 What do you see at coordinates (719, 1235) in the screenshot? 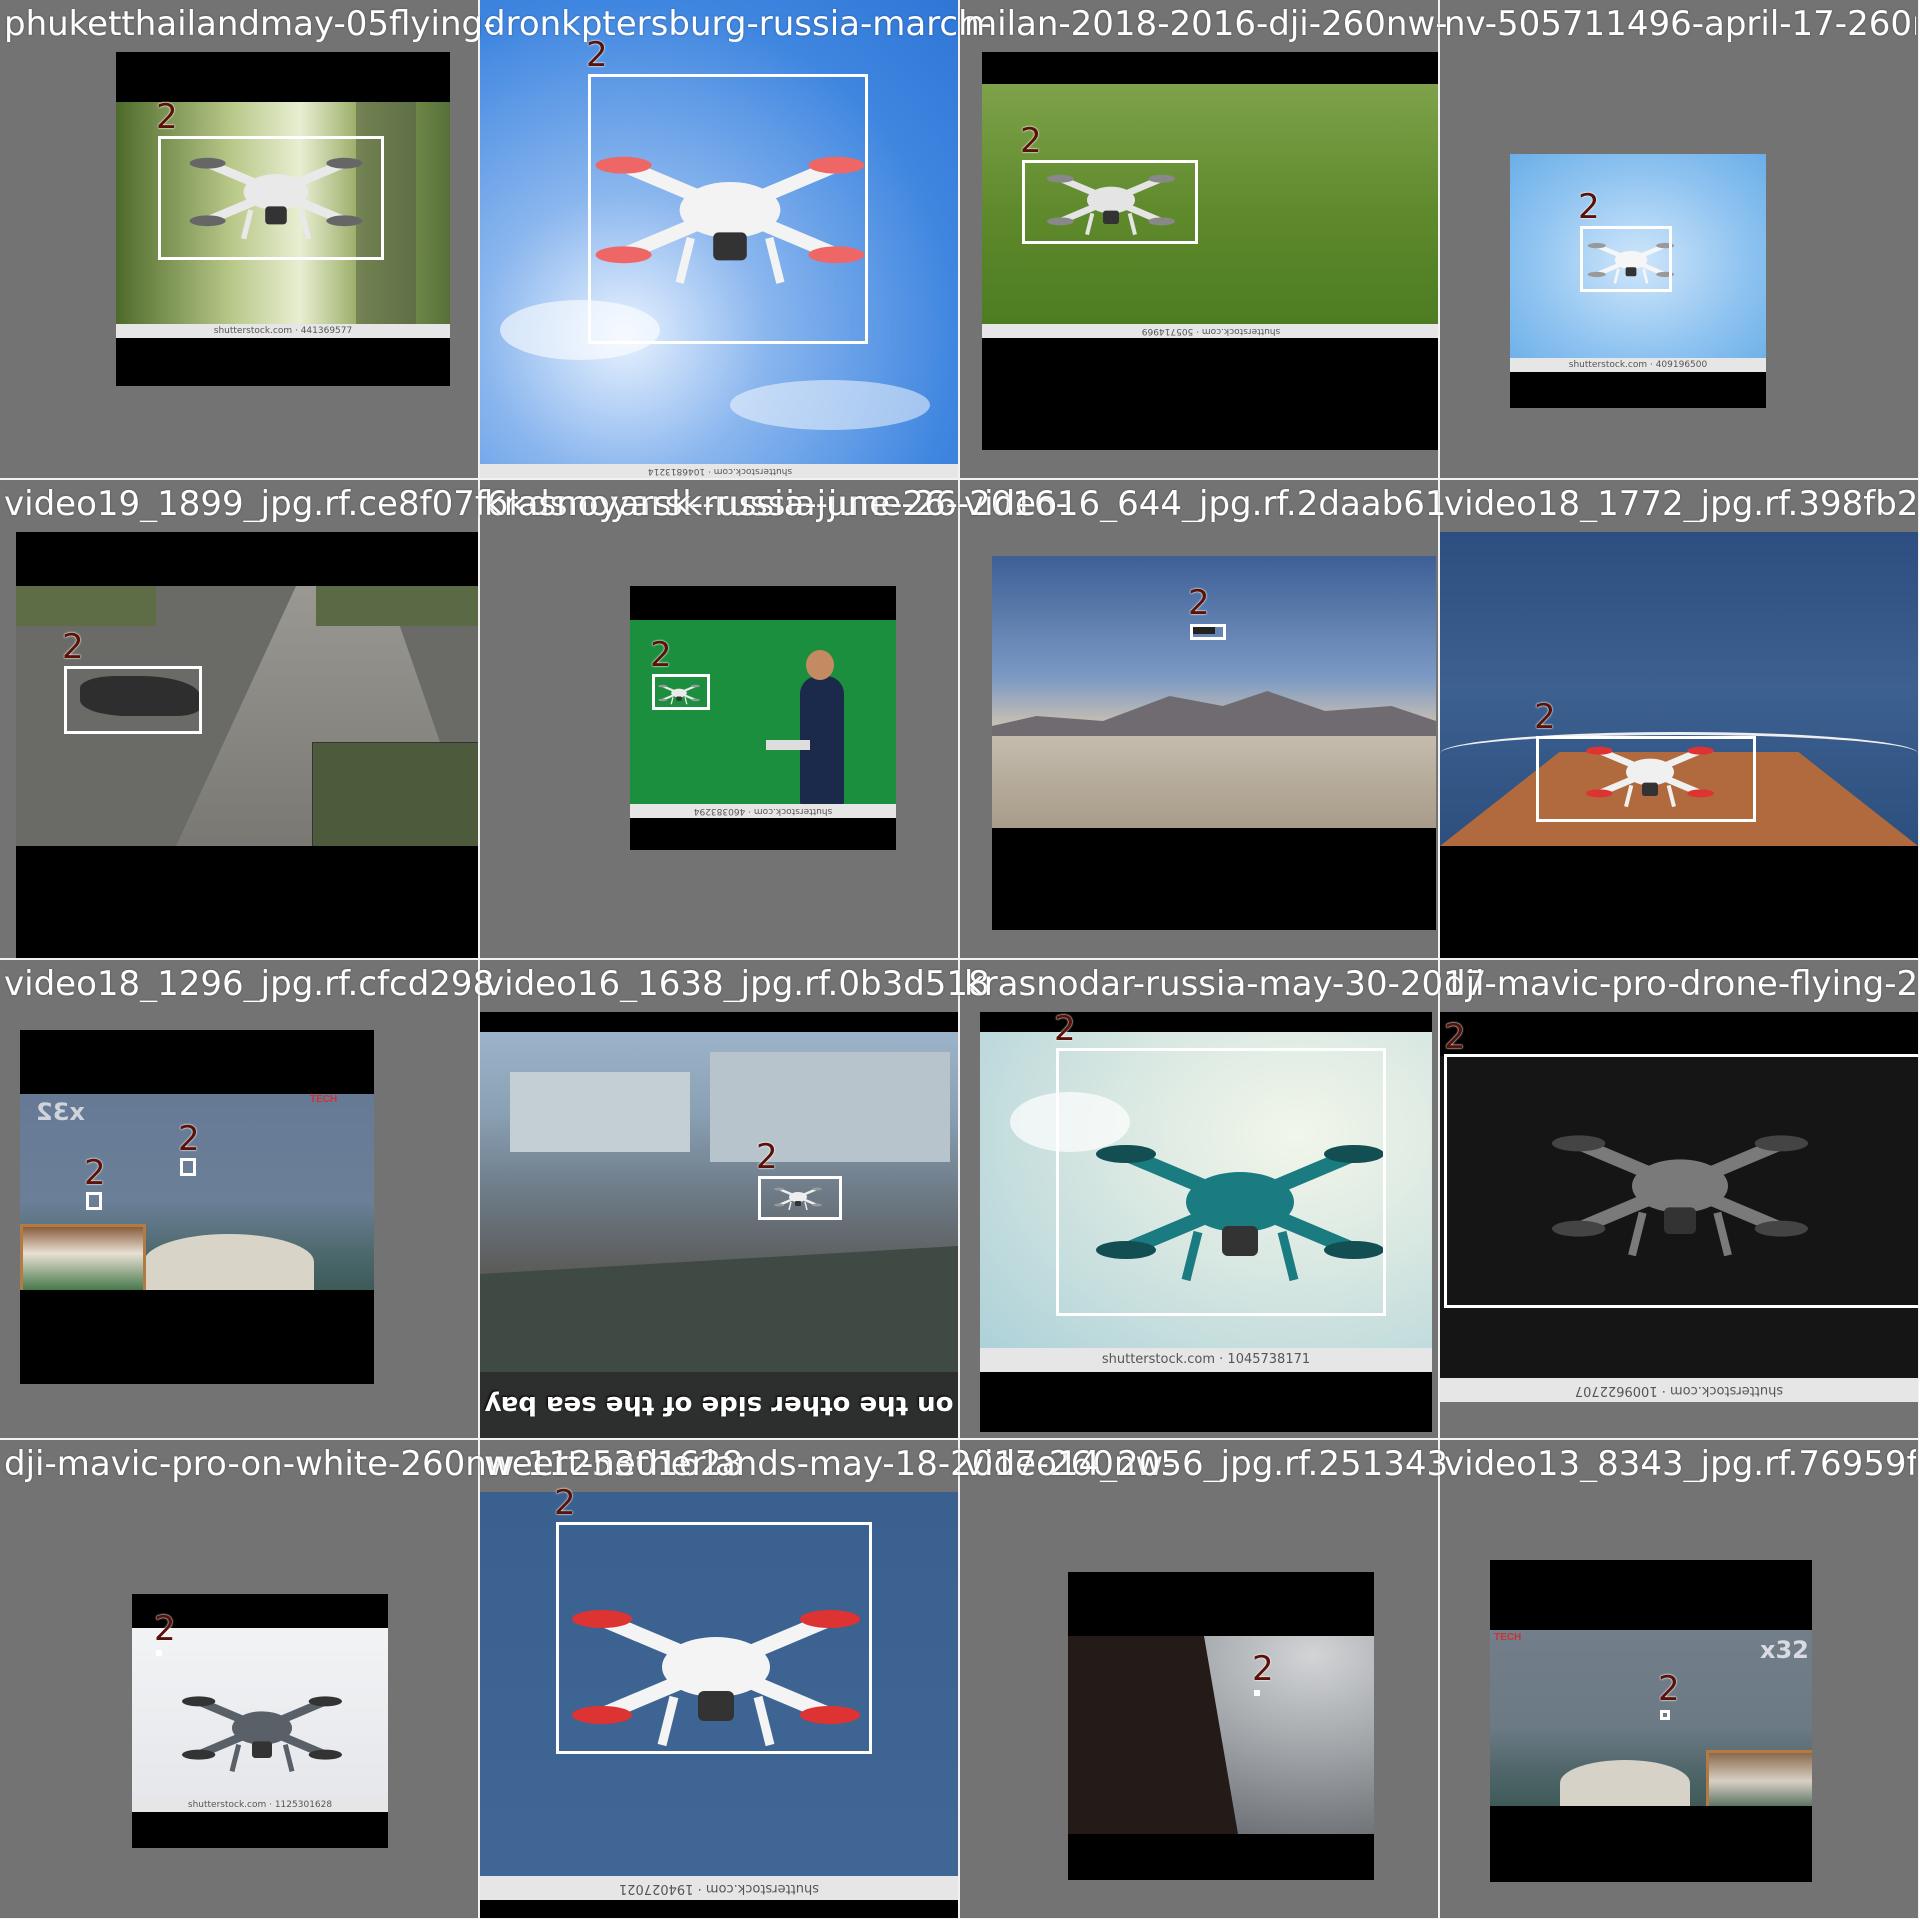
I see `photo: on the other side of the sea bay` at bounding box center [719, 1235].